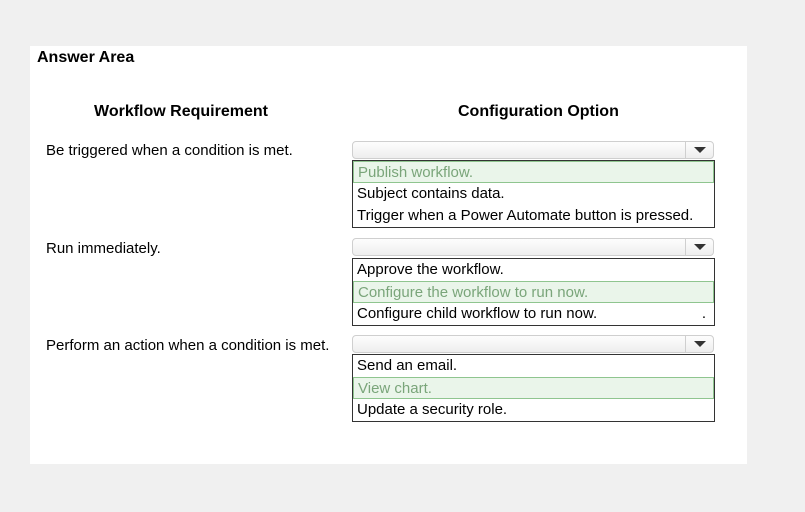 This screenshot has width=805, height=512. I want to click on requirement-2: Run immediately., so click(103, 248).